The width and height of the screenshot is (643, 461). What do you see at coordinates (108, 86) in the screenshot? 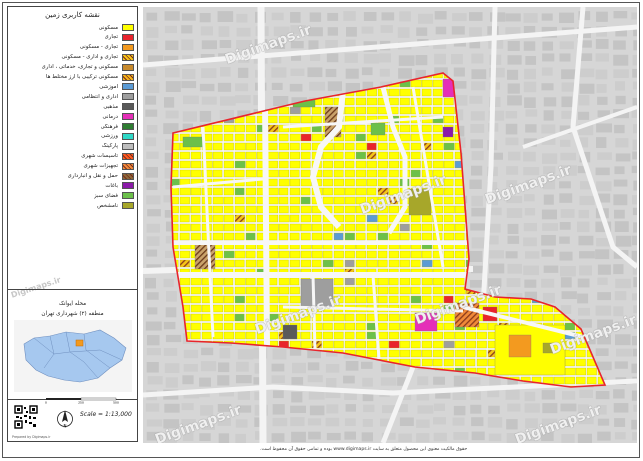
I see `legend-item-label: آموزشی` at bounding box center [108, 86].